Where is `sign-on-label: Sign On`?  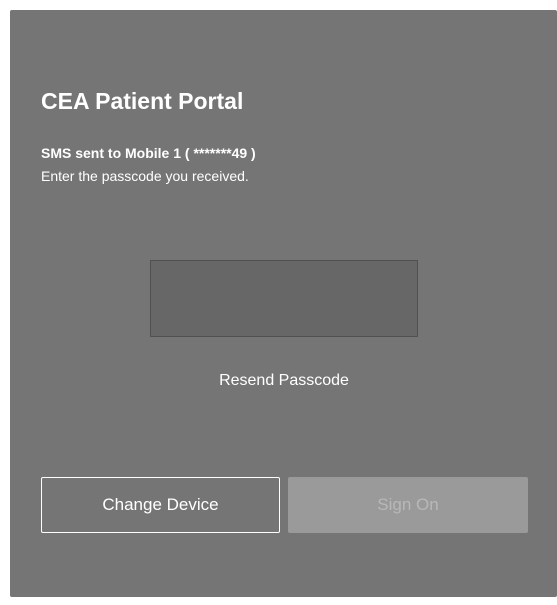
sign-on-label: Sign On is located at coordinates (408, 504).